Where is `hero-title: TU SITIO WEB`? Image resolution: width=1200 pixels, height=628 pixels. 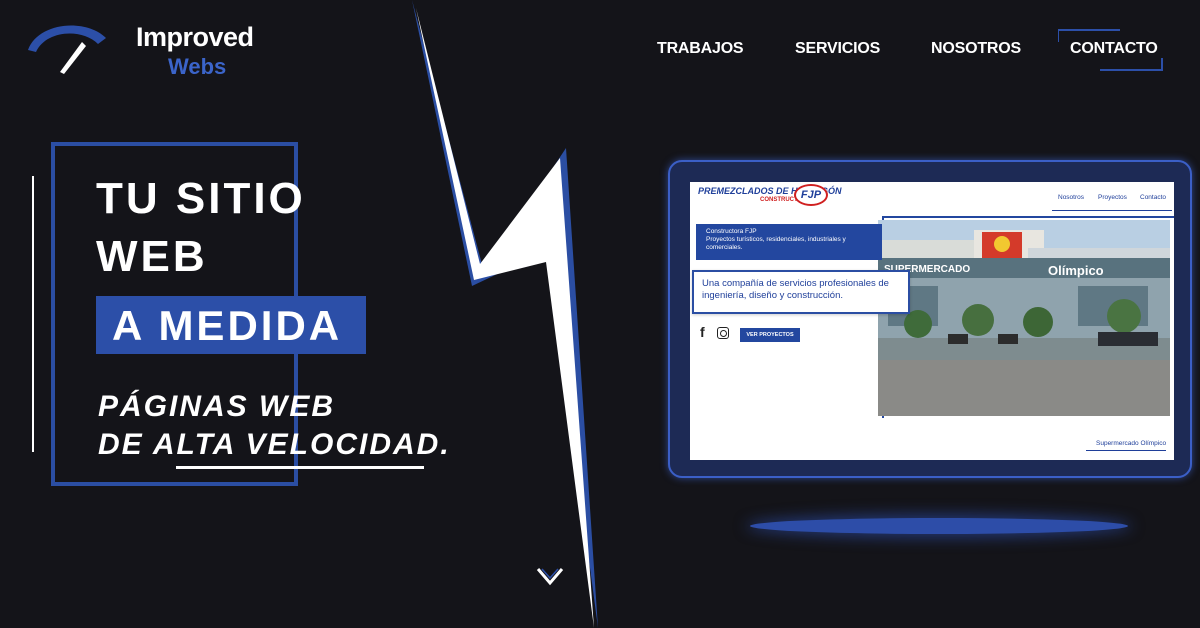 hero-title: TU SITIO WEB is located at coordinates (201, 228).